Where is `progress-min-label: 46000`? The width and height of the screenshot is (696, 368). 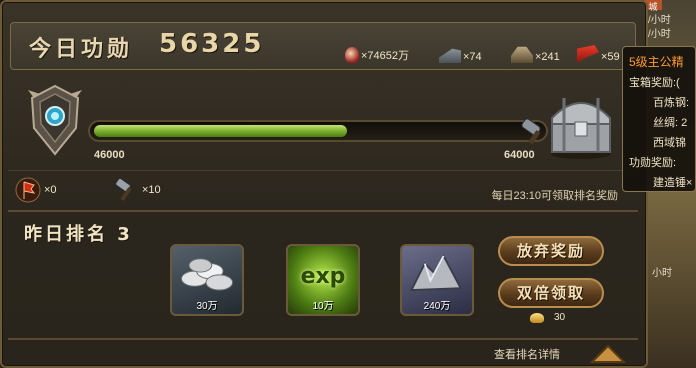
progress-min-label: 46000 is located at coordinates (109, 155).